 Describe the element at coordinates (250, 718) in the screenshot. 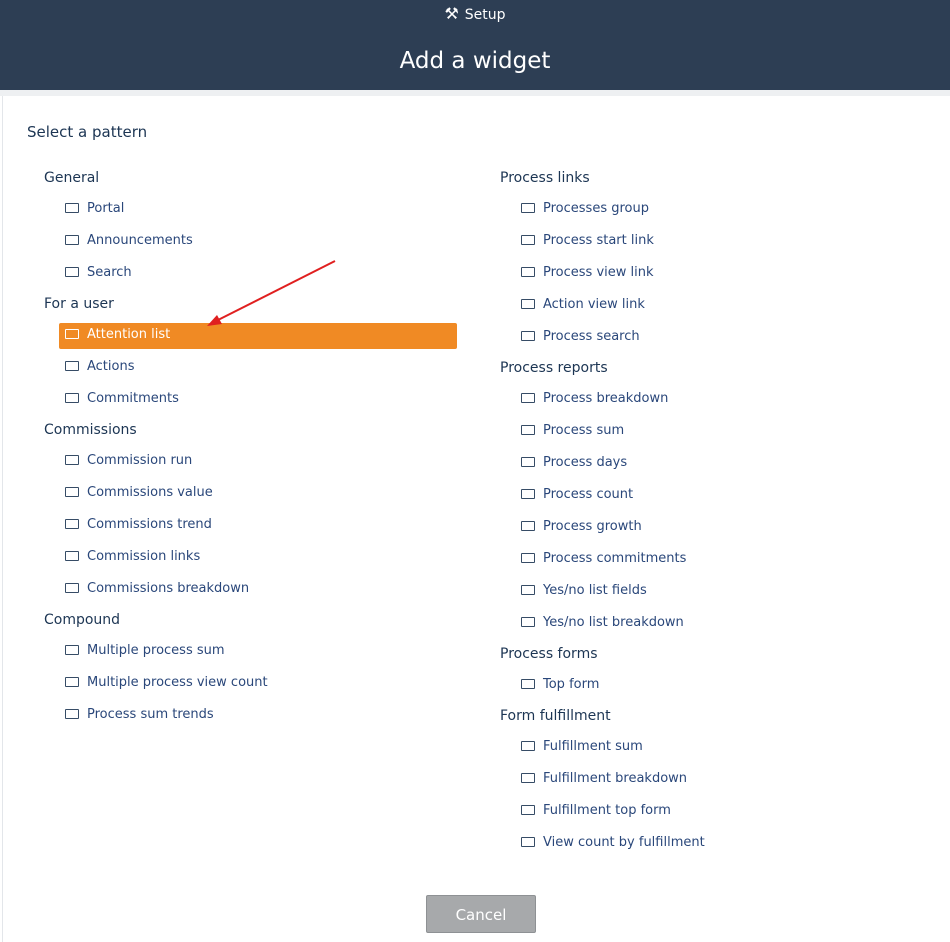

I see `pattern-item-process-sum-trends: Process sum trends` at that location.